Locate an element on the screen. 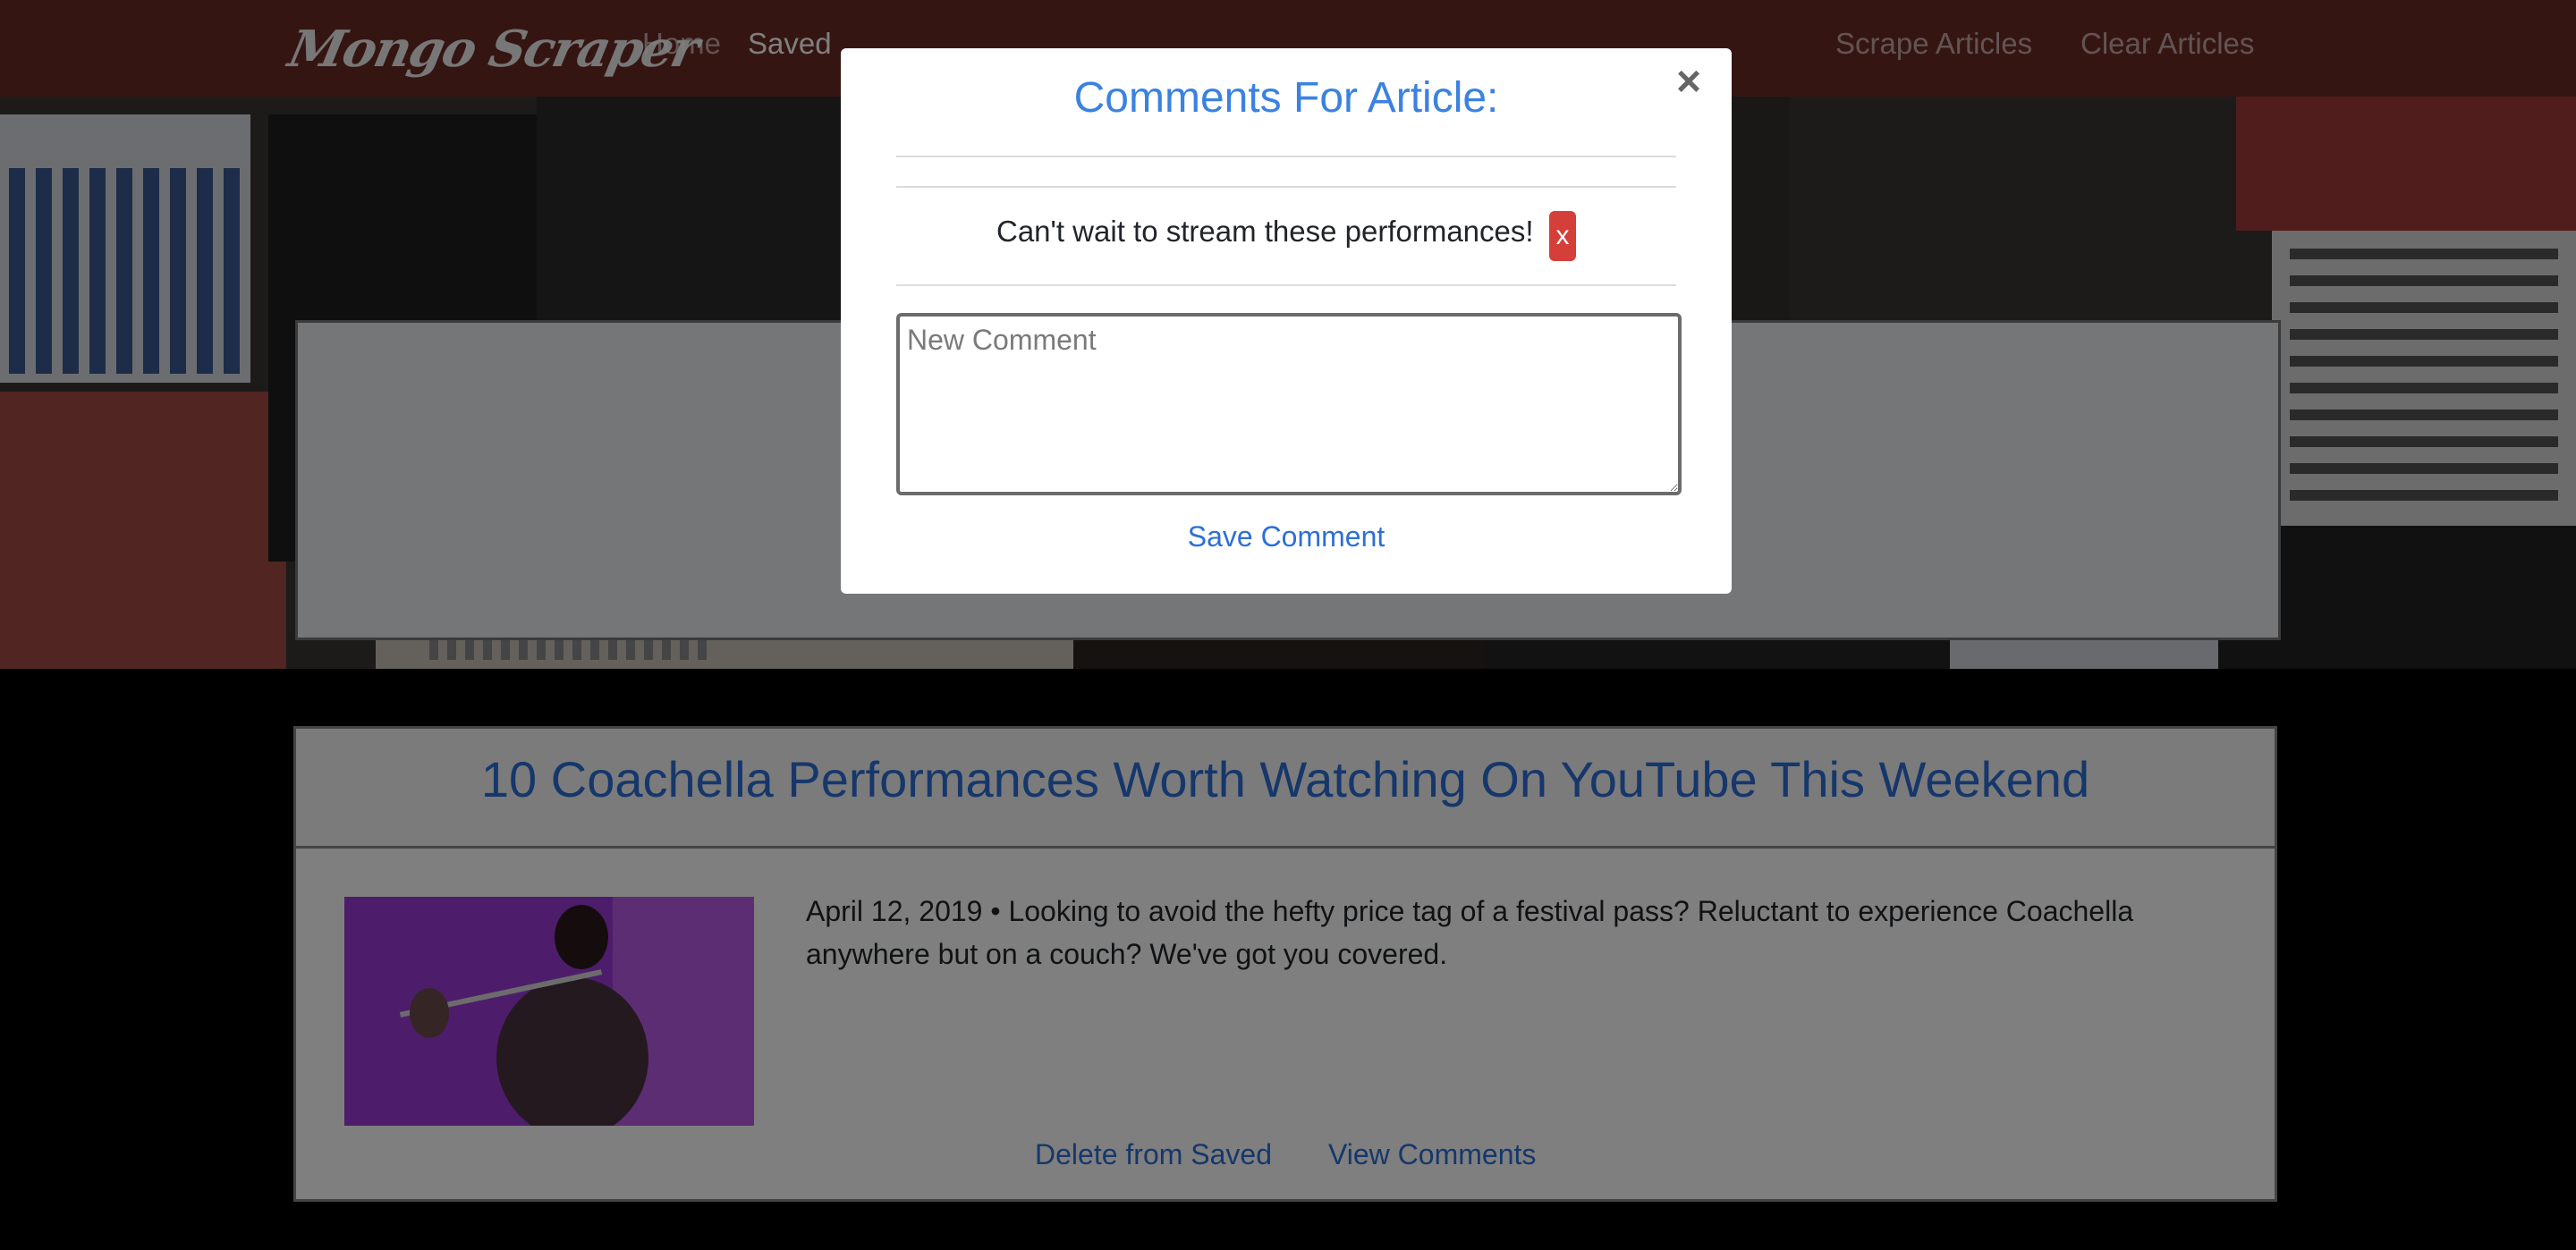  comment-text: Can't wait to stream these performances! is located at coordinates (1265, 231).